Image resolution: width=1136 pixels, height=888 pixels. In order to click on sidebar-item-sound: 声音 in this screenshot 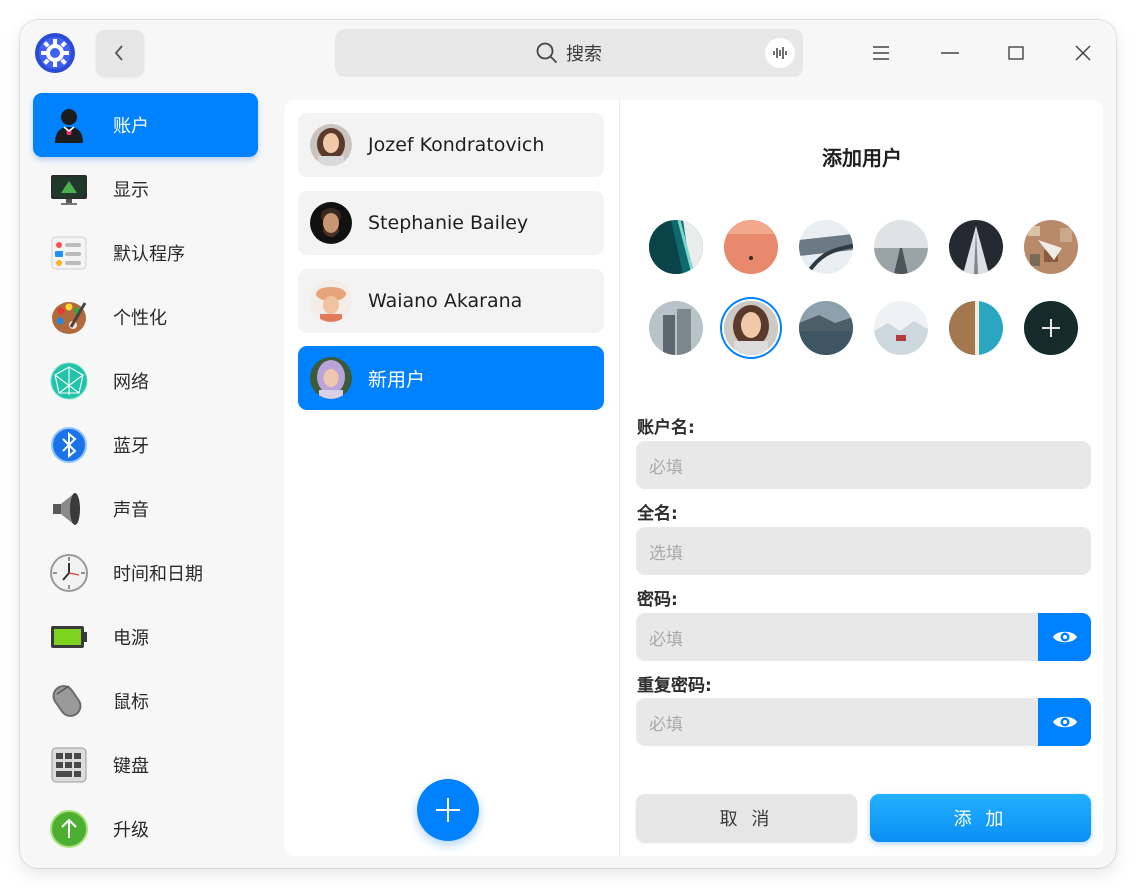, I will do `click(145, 509)`.